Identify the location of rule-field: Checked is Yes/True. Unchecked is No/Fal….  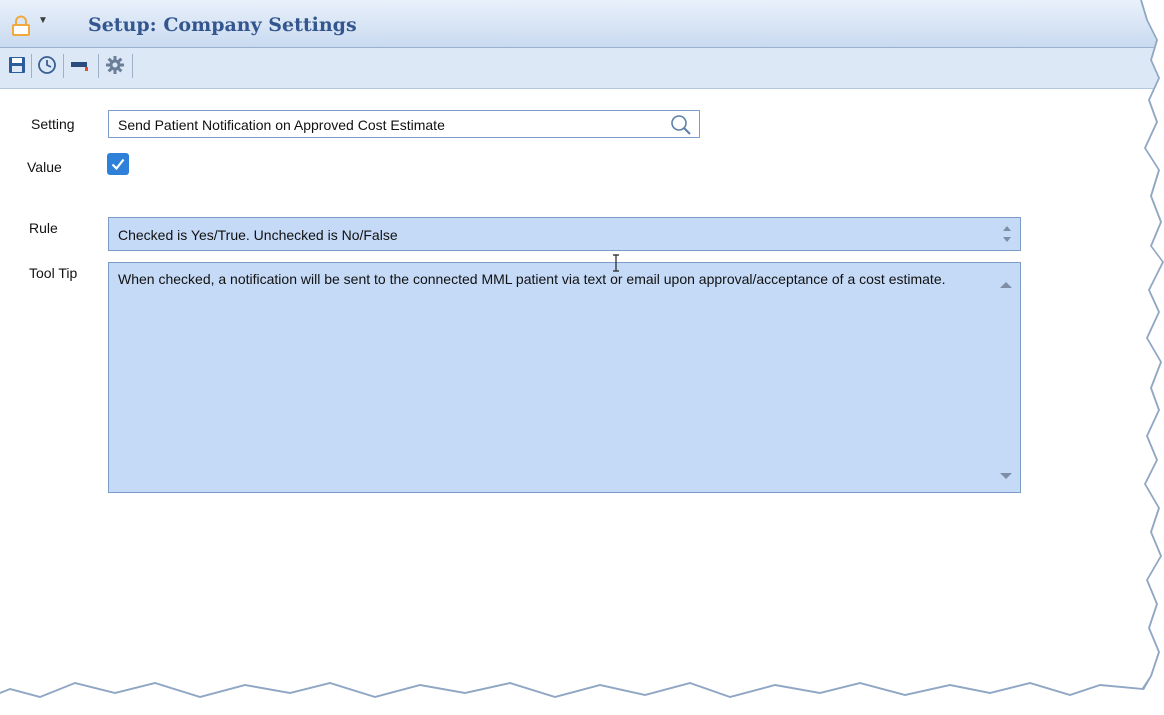
(564, 234).